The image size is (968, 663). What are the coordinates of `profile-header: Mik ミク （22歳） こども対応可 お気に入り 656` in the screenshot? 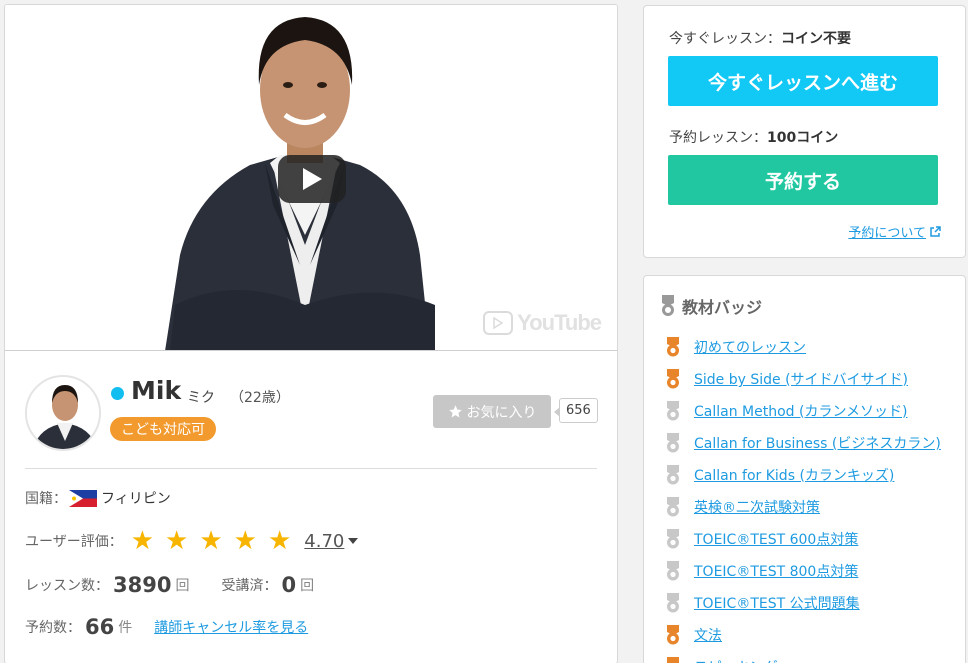 It's located at (311, 410).